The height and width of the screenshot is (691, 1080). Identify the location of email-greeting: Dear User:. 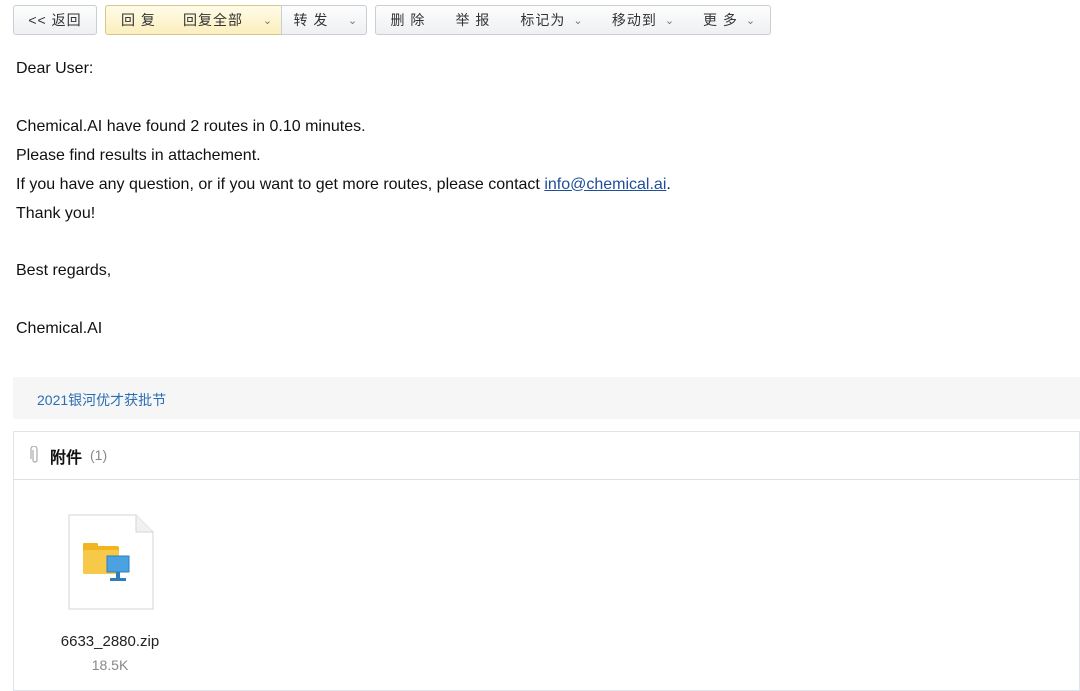
(55, 68).